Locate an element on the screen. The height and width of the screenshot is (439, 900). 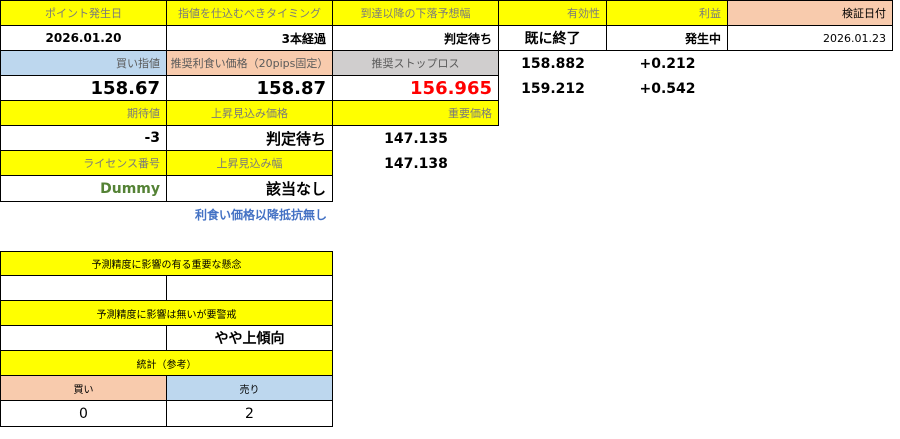
upside-price-cell: 判定待ち is located at coordinates (250, 138).